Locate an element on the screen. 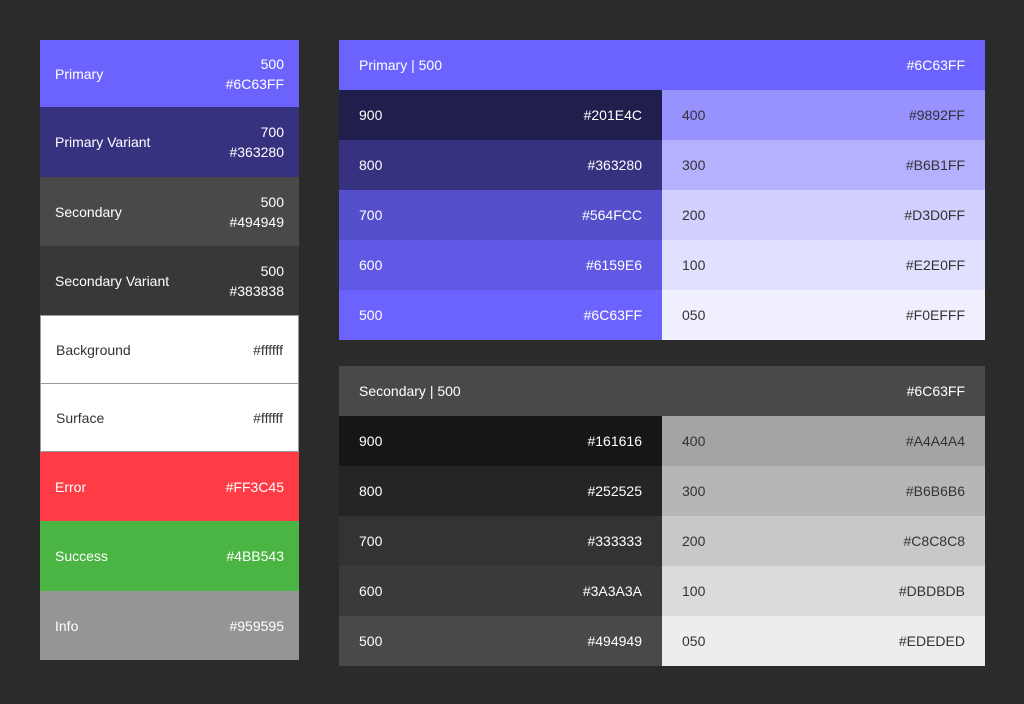  shade-row: 400 #9892FF is located at coordinates (823, 115).